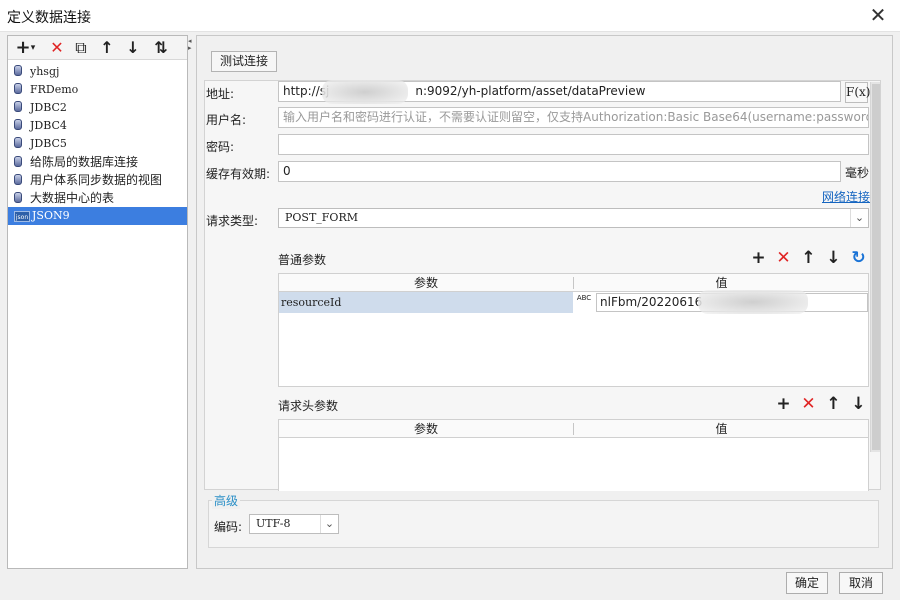 Image resolution: width=900 pixels, height=600 pixels. What do you see at coordinates (226, 500) in the screenshot?
I see `advanced-title: 高级` at bounding box center [226, 500].